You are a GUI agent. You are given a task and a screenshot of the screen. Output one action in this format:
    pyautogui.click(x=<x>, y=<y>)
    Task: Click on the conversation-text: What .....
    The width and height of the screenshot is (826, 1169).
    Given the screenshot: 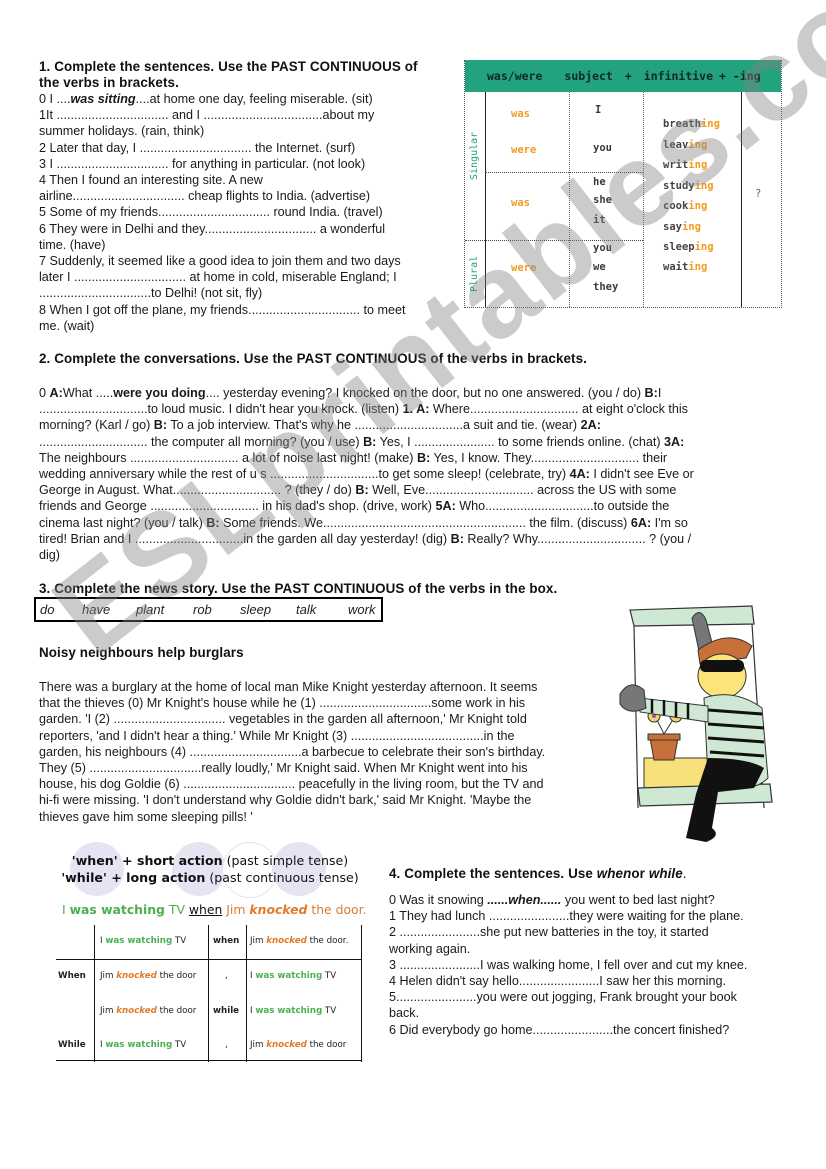 What is the action you would take?
    pyautogui.click(x=88, y=393)
    